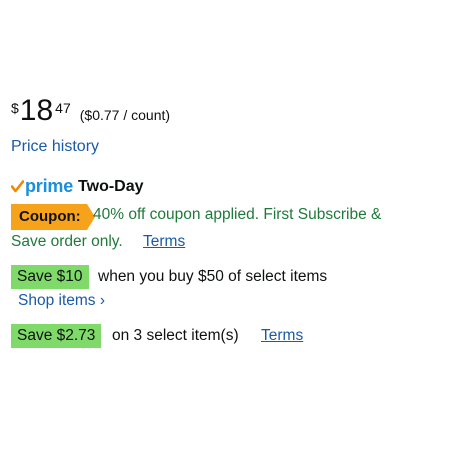  What do you see at coordinates (213, 276) in the screenshot?
I see `save-10-description: when you buy $50 of select items` at bounding box center [213, 276].